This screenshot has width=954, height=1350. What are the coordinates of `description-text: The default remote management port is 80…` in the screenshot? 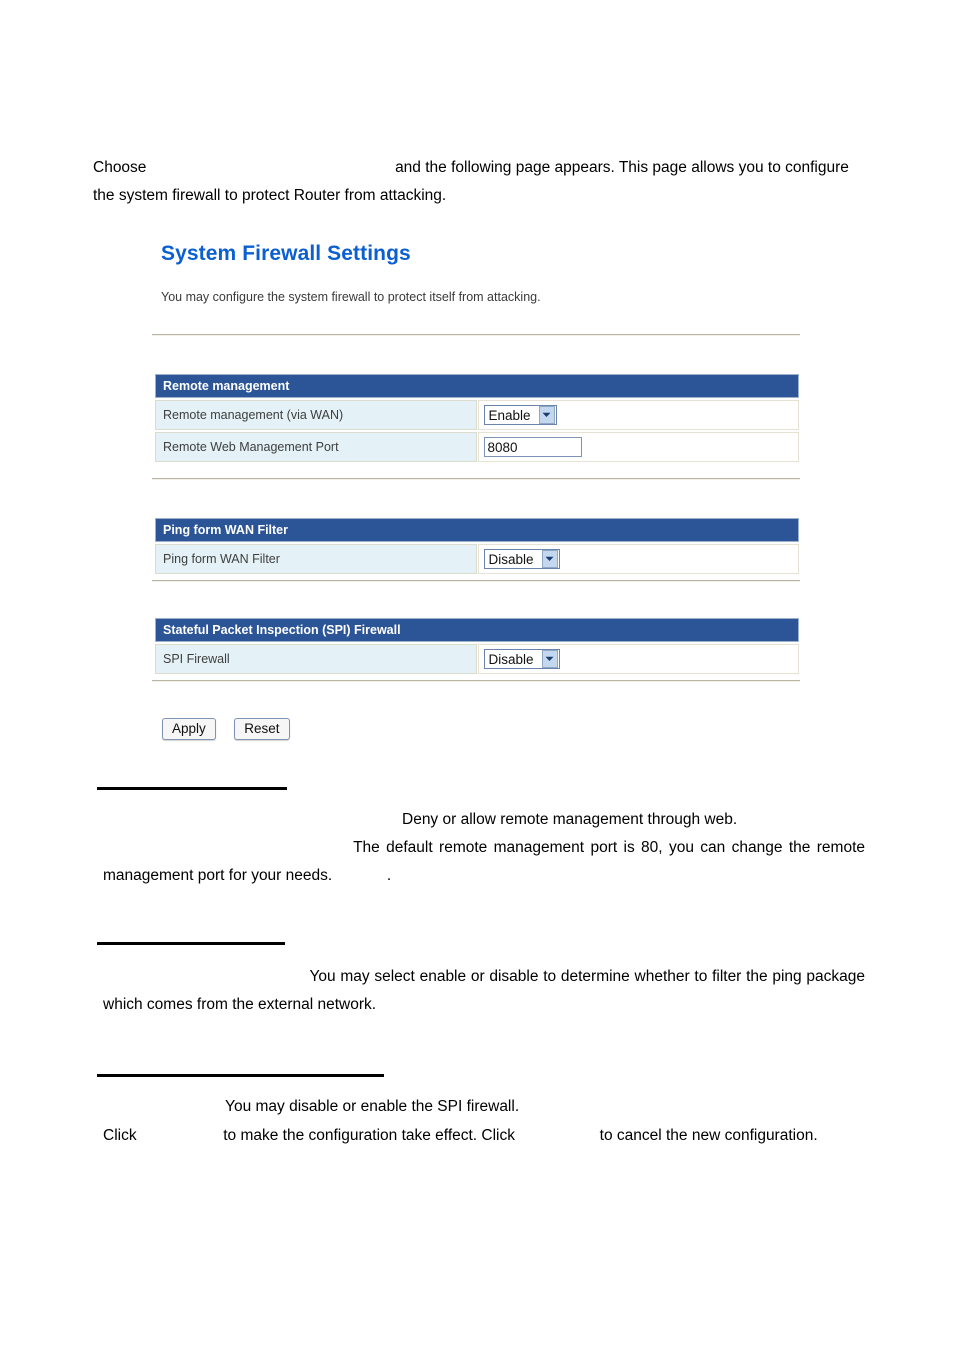 It's located at (484, 861).